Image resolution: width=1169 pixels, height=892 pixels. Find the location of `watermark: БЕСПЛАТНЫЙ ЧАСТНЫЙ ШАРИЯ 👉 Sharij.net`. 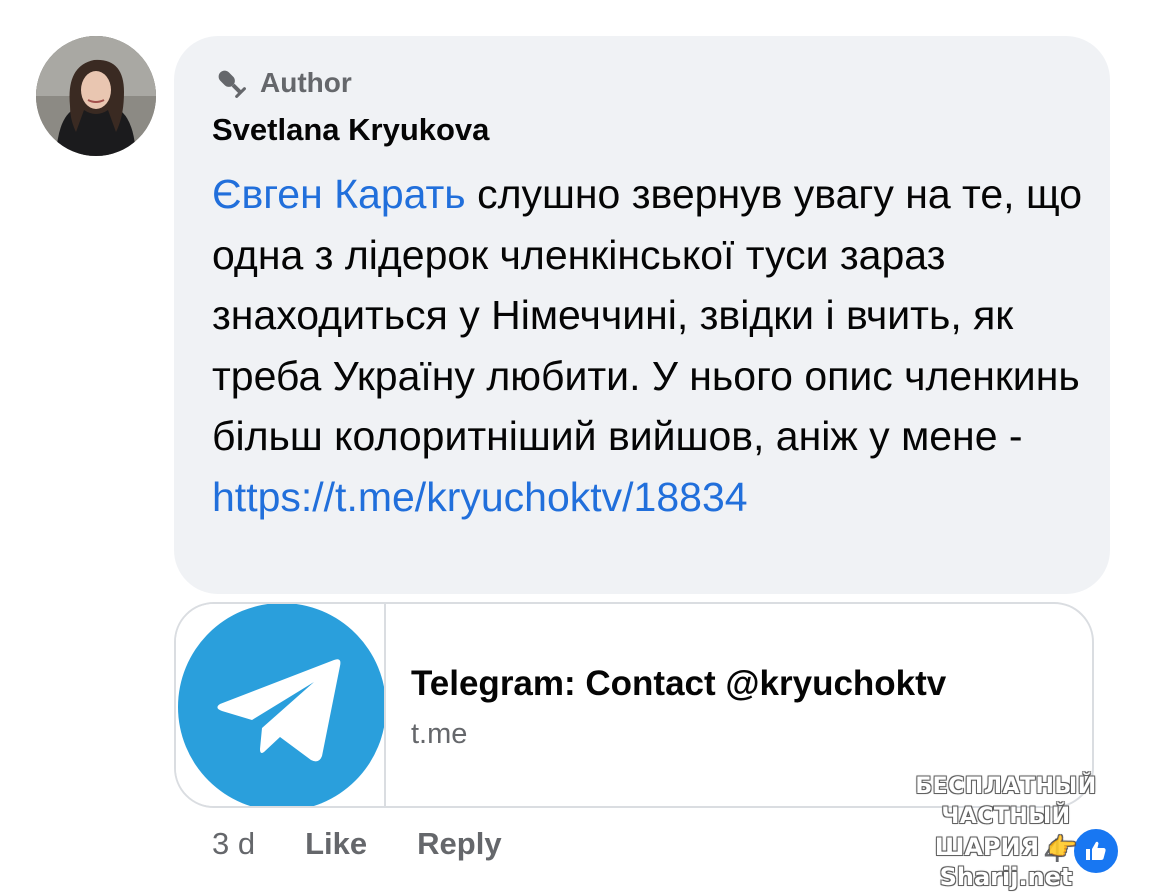

watermark: БЕСПЛАТНЫЙ ЧАСТНЫЙ ШАРИЯ 👉 Sharij.net is located at coordinates (1006, 832).